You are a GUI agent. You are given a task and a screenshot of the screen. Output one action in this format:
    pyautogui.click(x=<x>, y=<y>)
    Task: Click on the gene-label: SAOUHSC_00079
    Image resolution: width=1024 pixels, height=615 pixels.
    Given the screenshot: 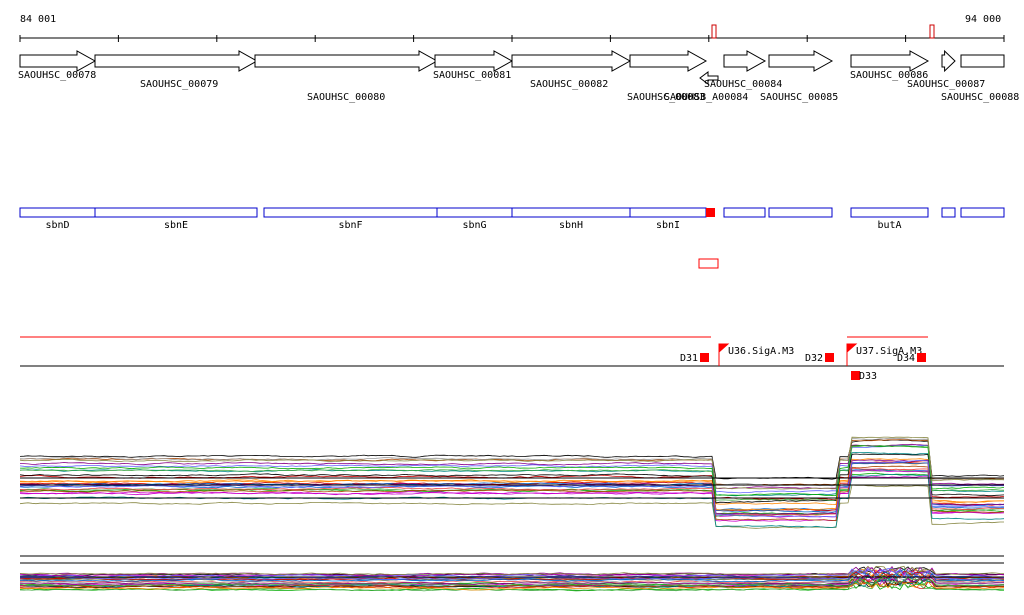 What is the action you would take?
    pyautogui.click(x=179, y=84)
    